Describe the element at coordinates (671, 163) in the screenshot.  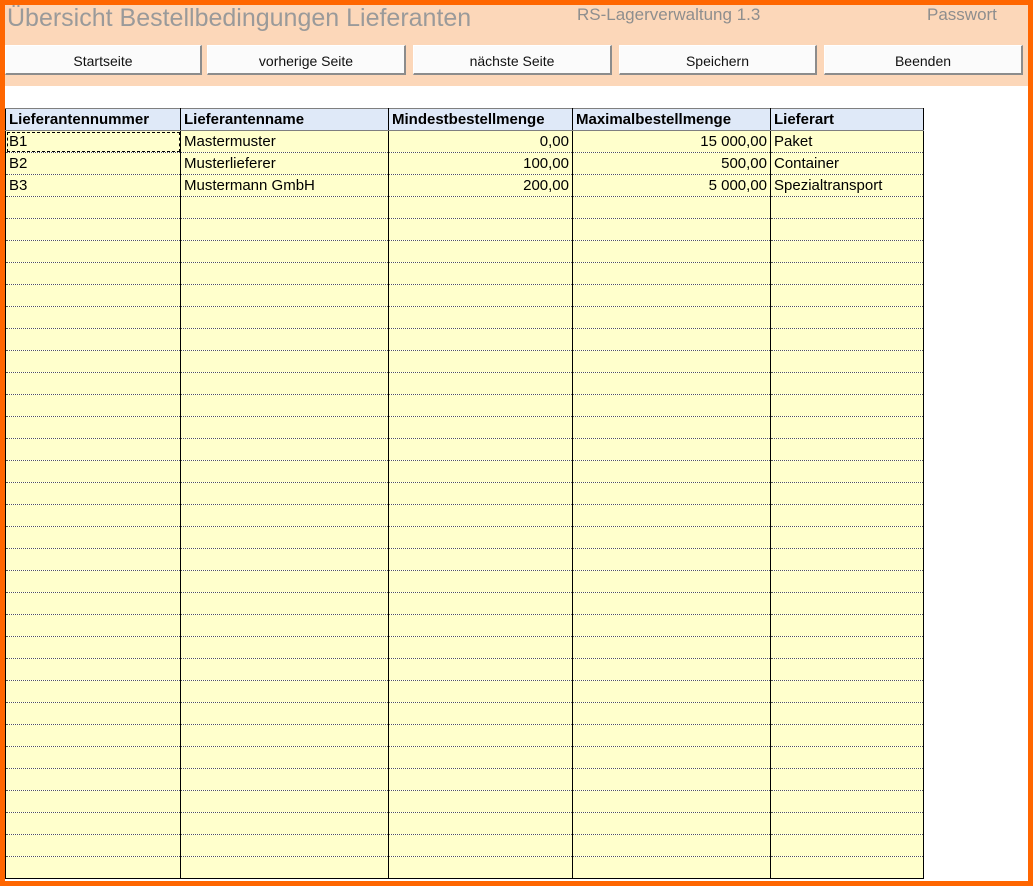
I see `cell-max-order: 500,00` at that location.